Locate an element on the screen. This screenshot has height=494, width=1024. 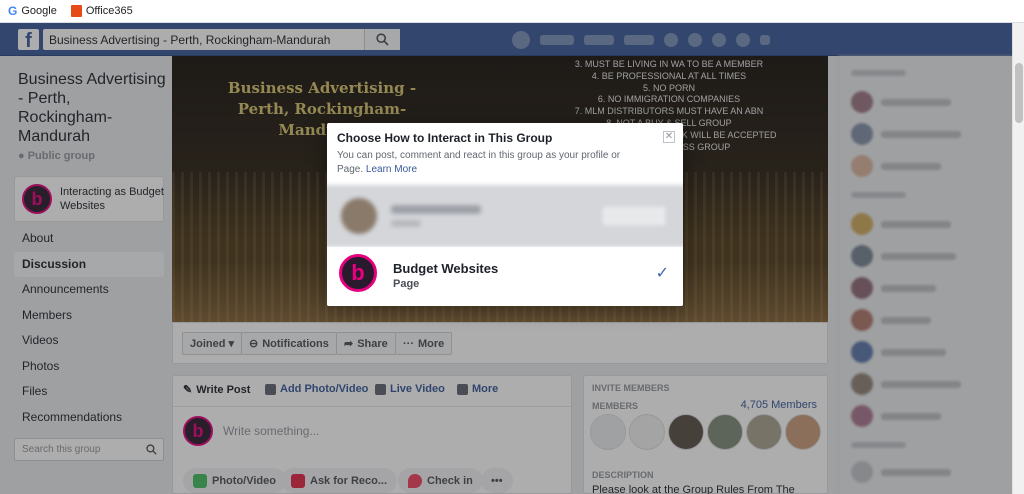
bookmark-office365: Office365 is located at coordinates (101, 11).